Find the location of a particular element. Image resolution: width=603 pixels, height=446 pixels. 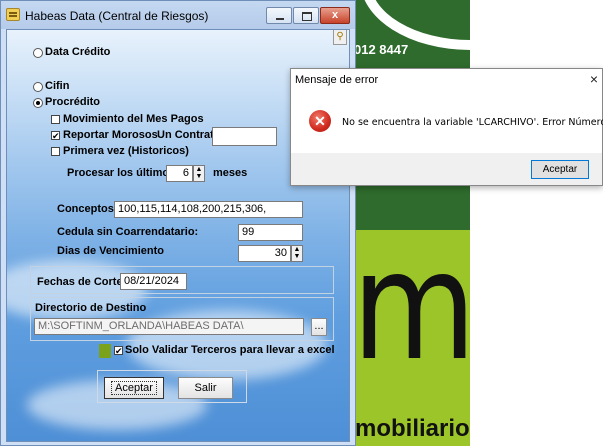

dias-input: 30 is located at coordinates (264, 253).